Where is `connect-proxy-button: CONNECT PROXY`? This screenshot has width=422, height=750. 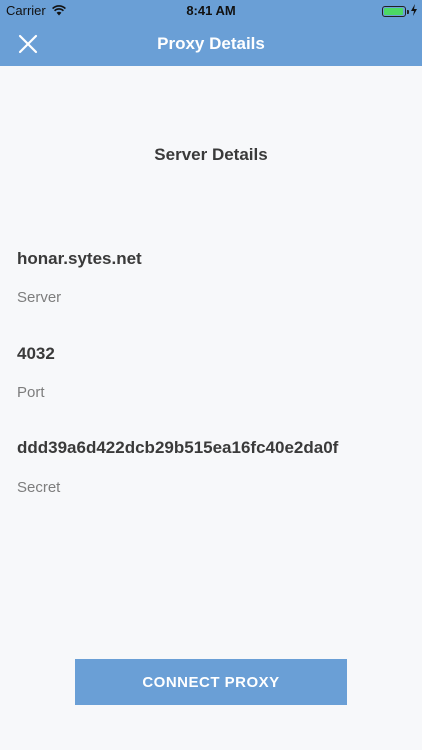
connect-proxy-button: CONNECT PROXY is located at coordinates (211, 682).